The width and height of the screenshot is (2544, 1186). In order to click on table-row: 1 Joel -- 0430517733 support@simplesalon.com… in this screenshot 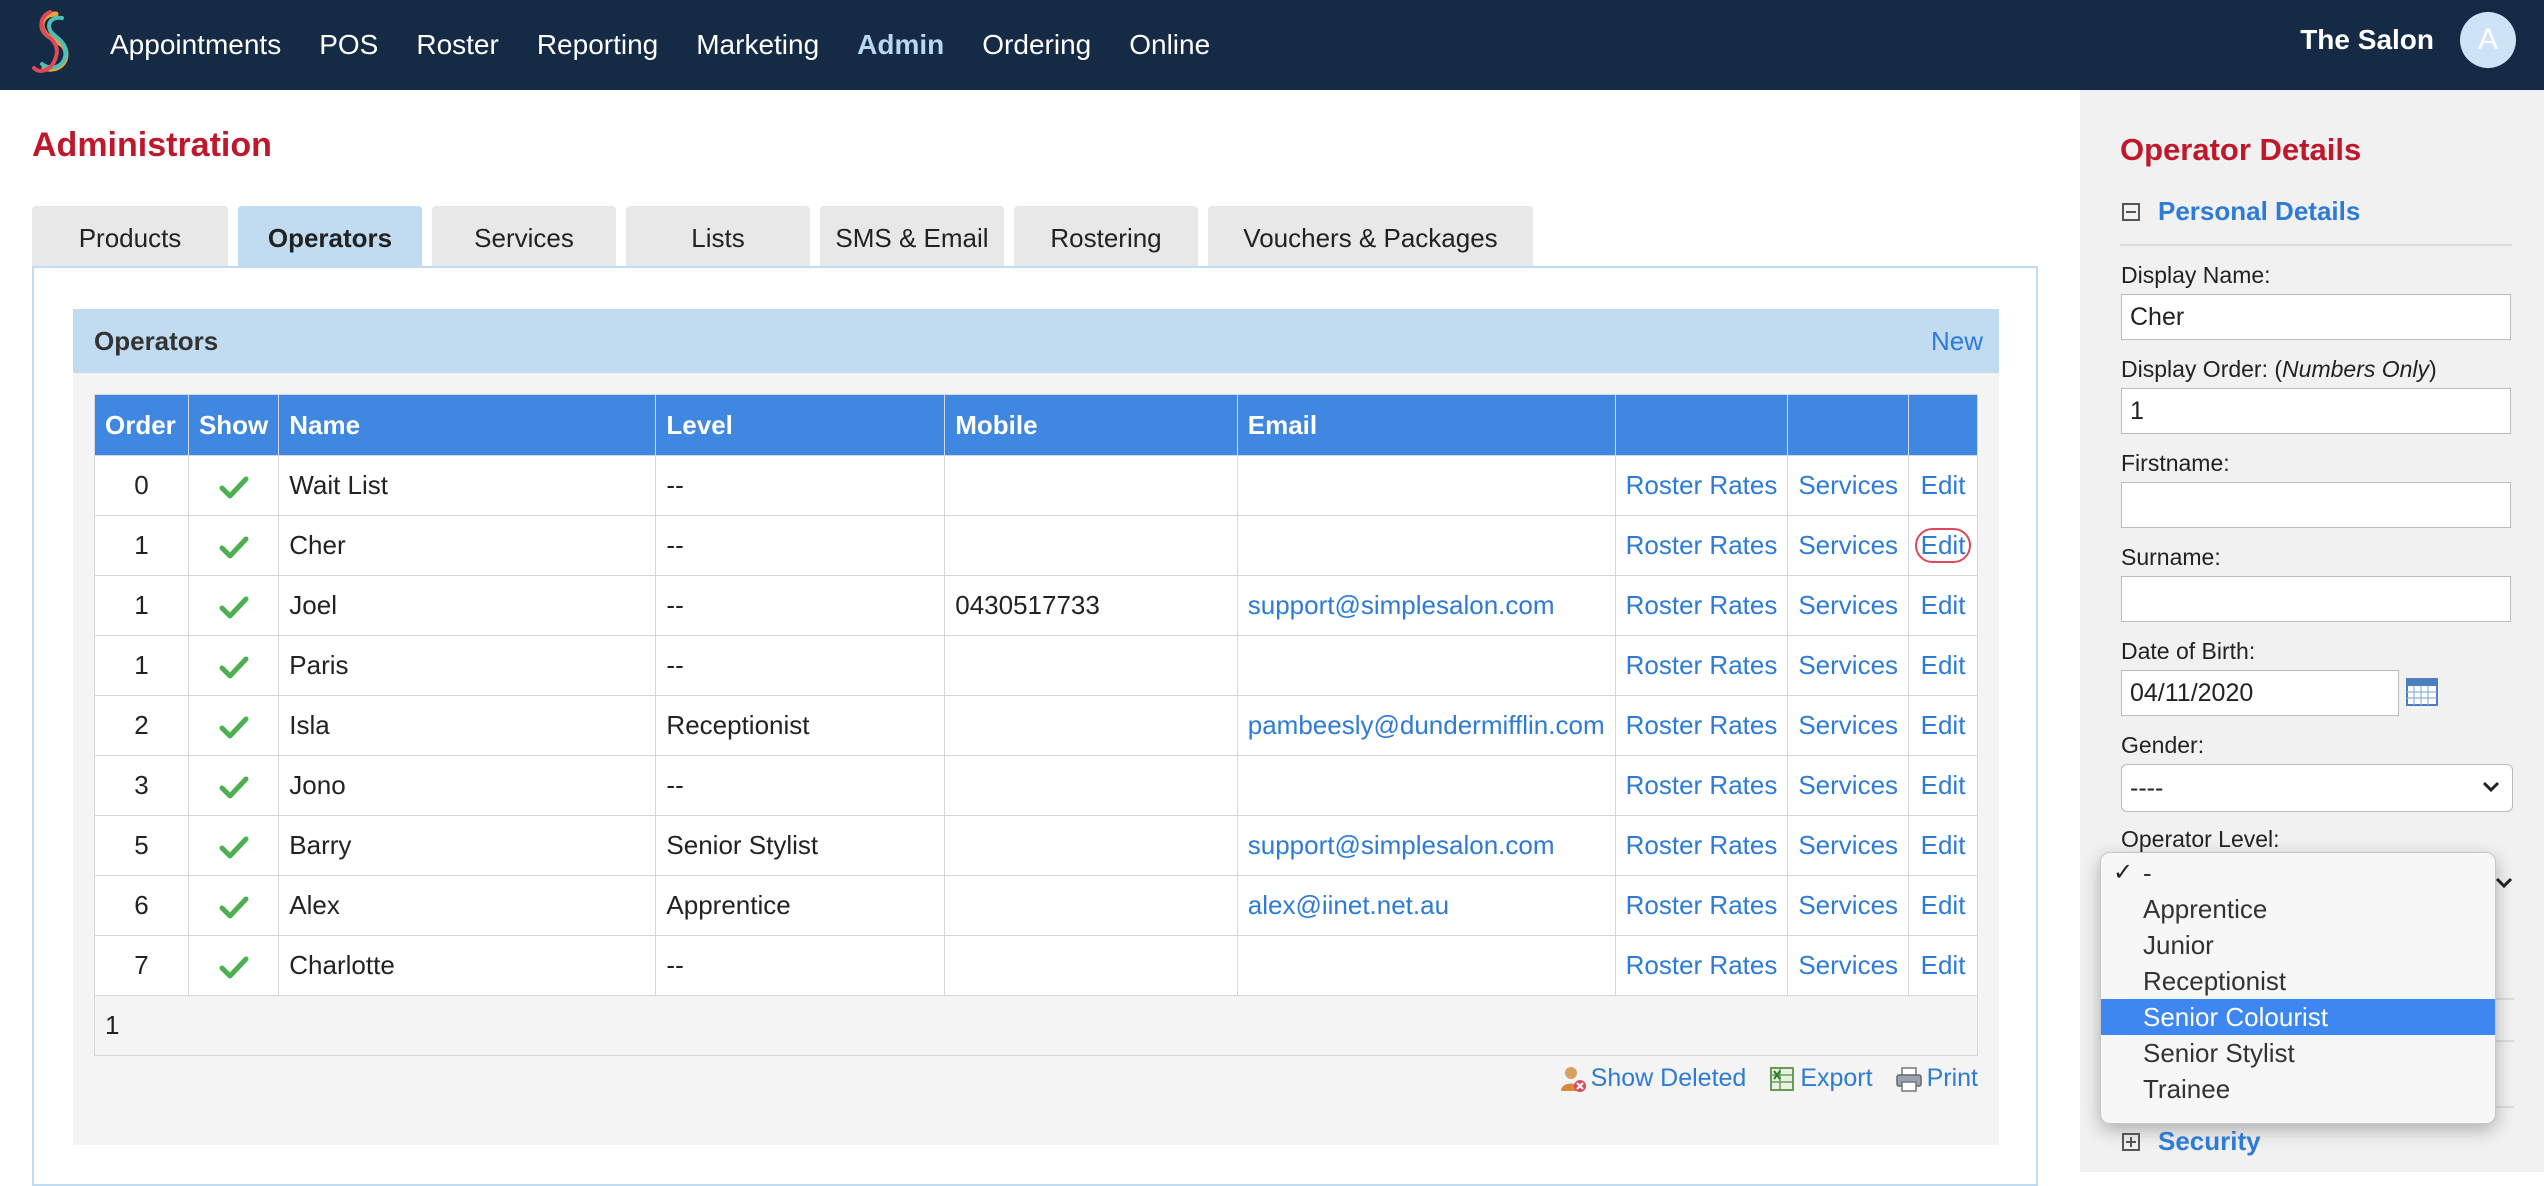, I will do `click(1036, 605)`.